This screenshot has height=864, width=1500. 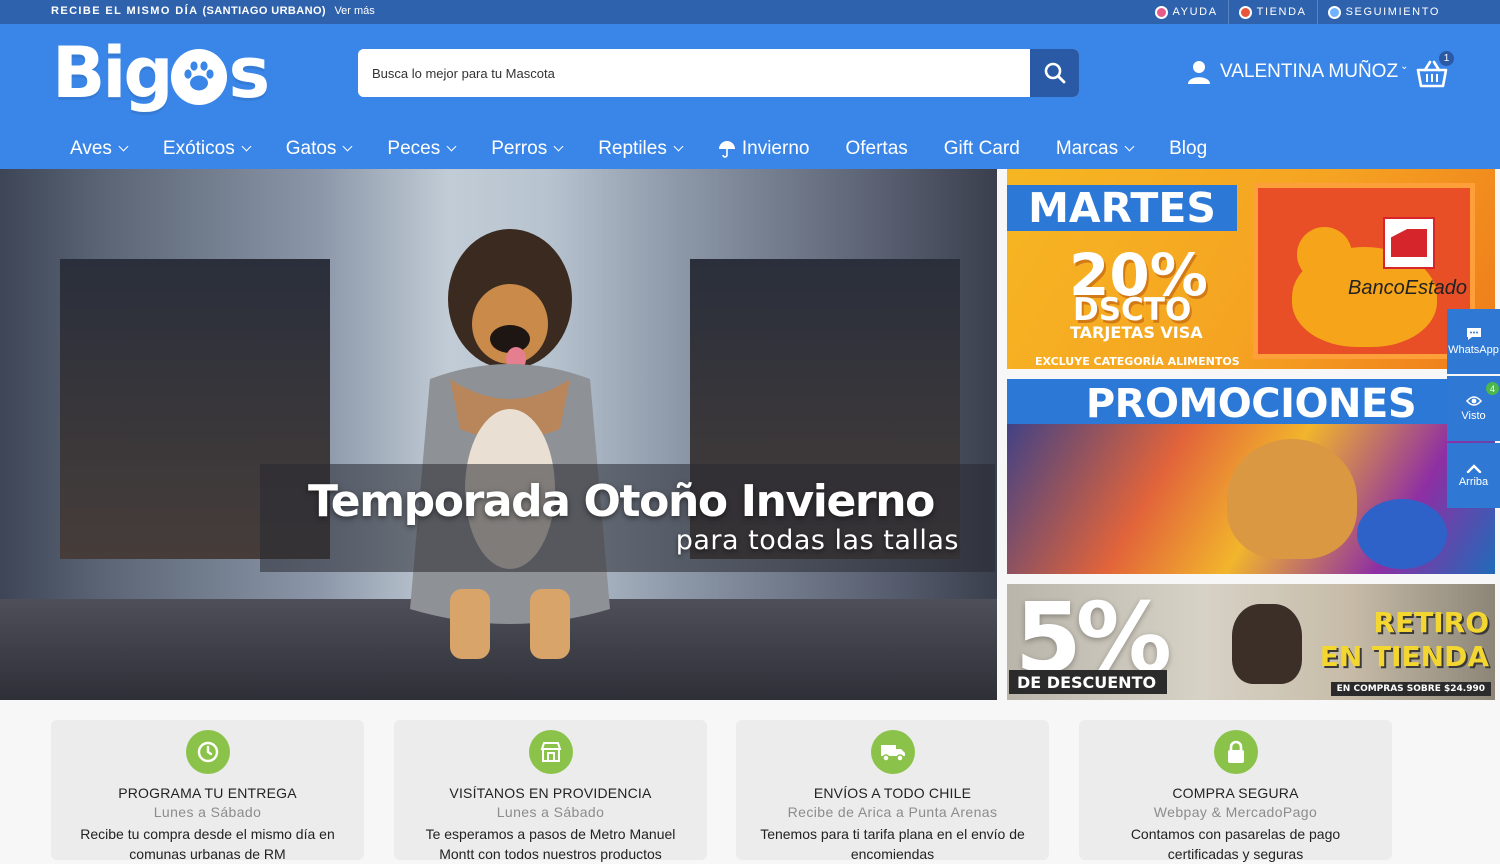 I want to click on heart-icon, so click(x=1161, y=12).